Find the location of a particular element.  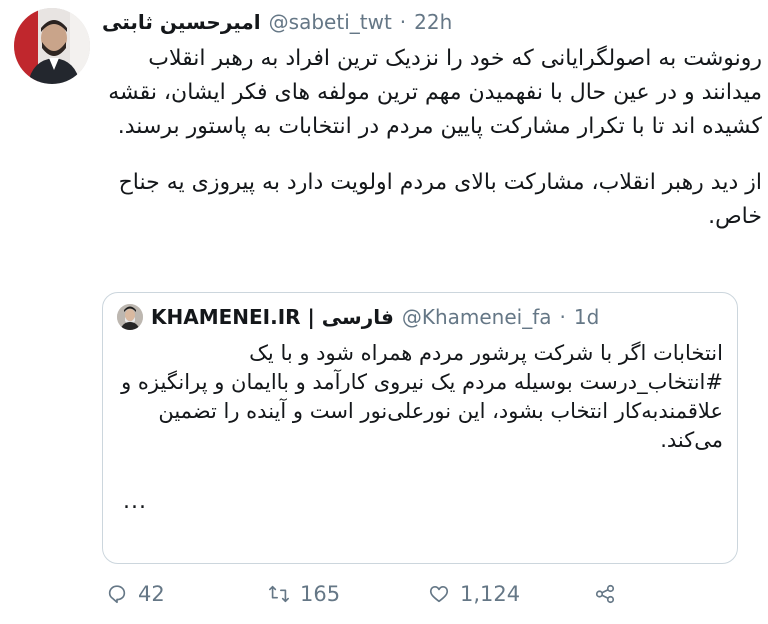

reply-button: 42 is located at coordinates (135, 594).